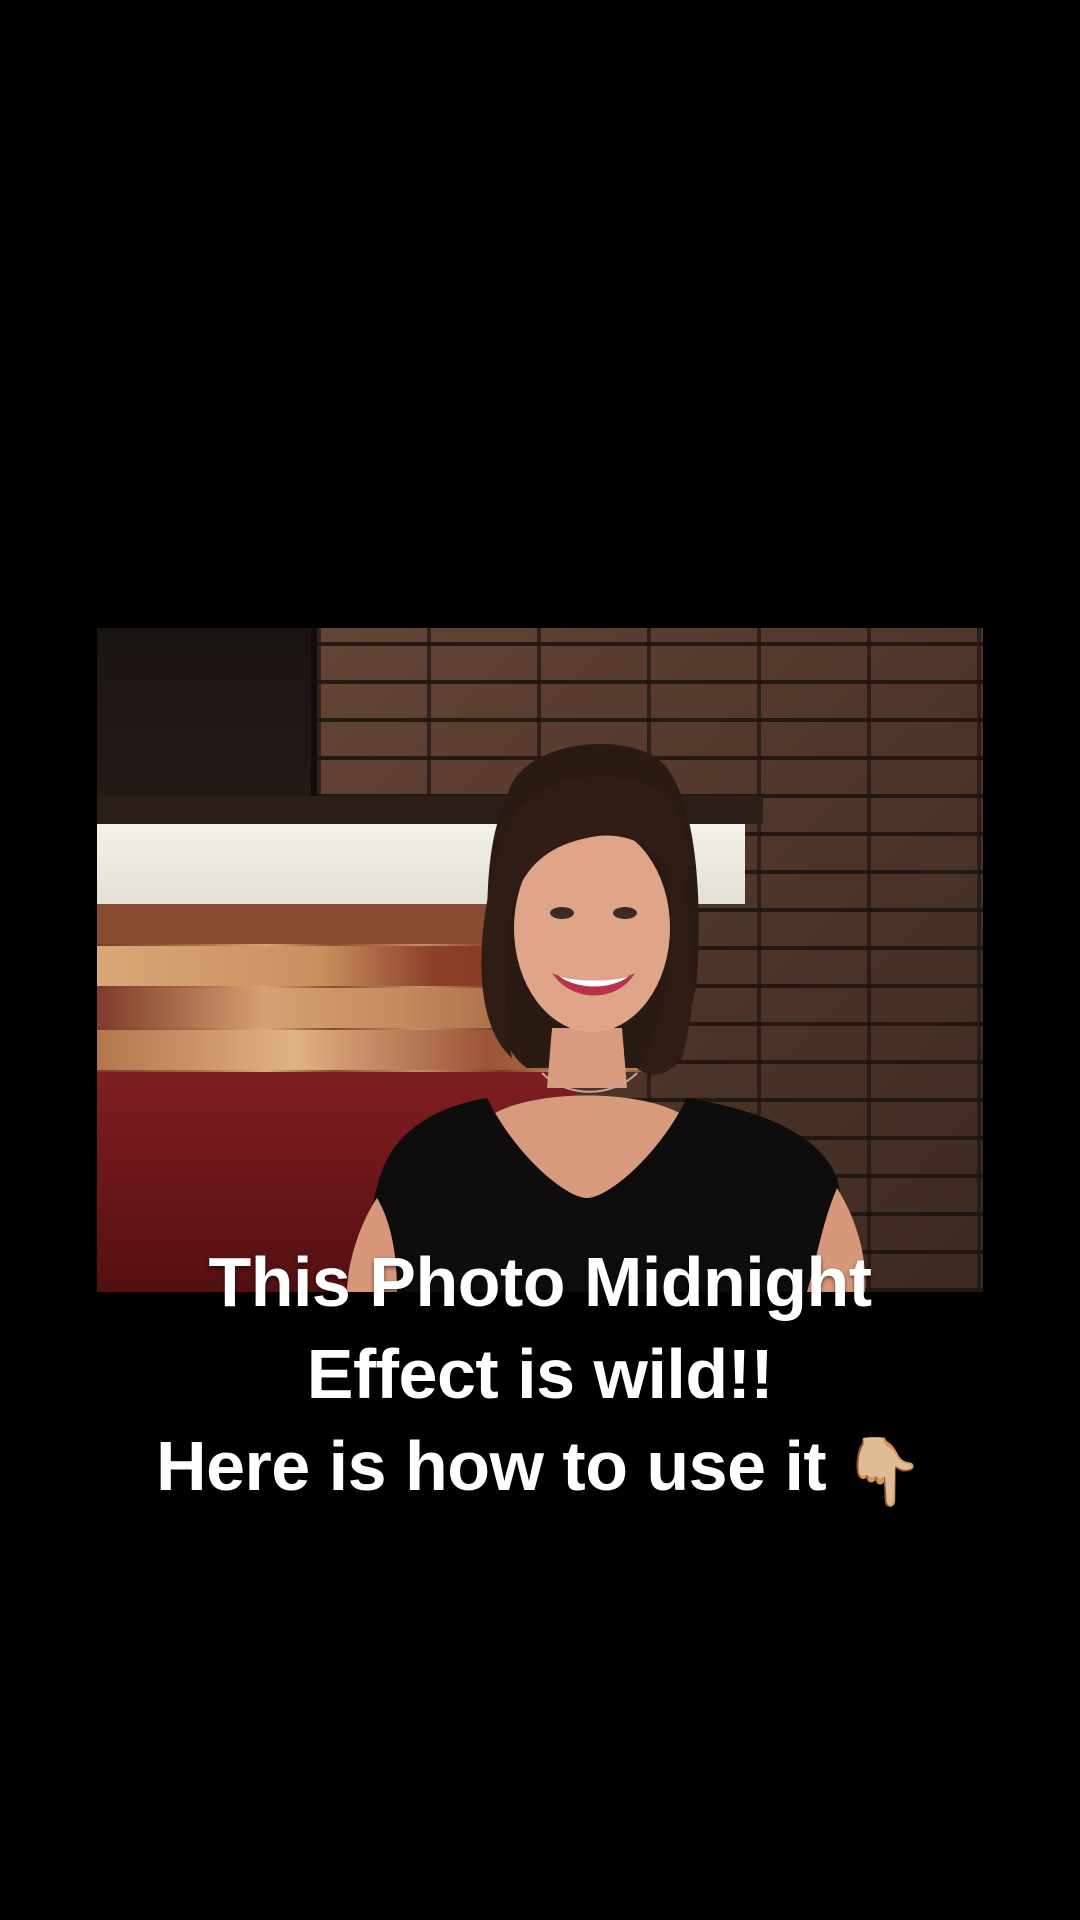  I want to click on caption-line-3-text: Here is how to use it, so click(491, 1466).